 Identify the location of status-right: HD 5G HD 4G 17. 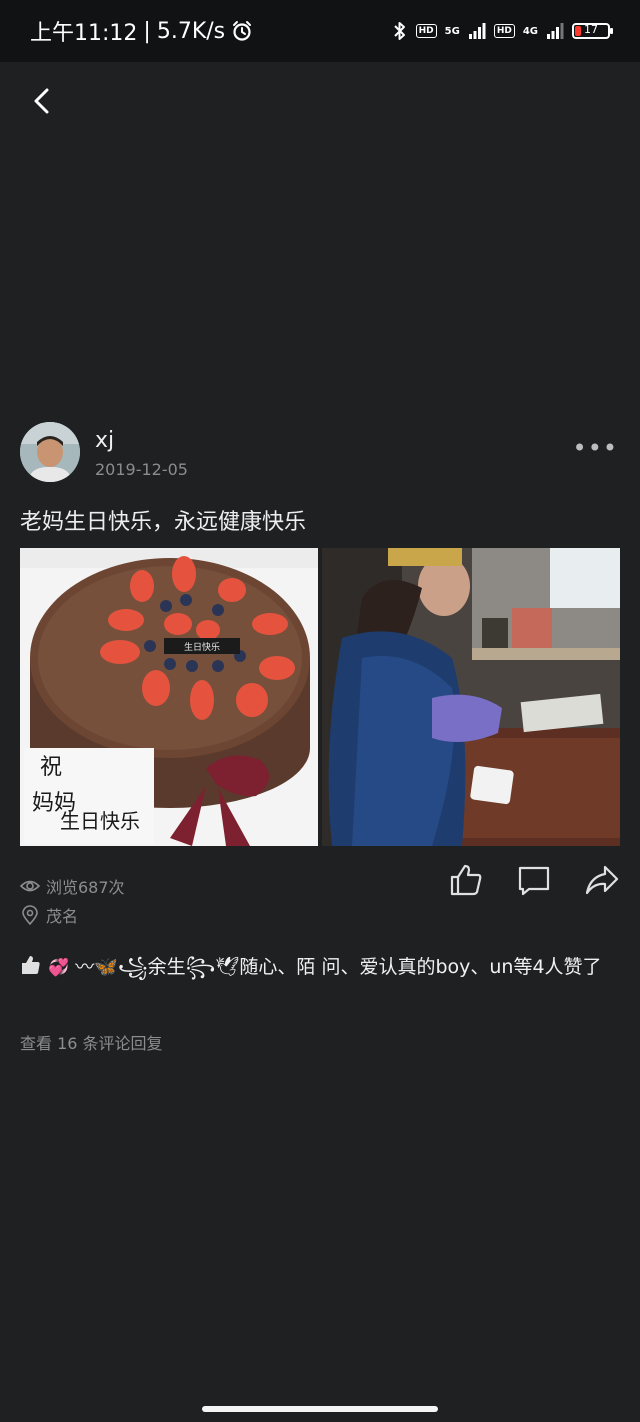
(502, 31).